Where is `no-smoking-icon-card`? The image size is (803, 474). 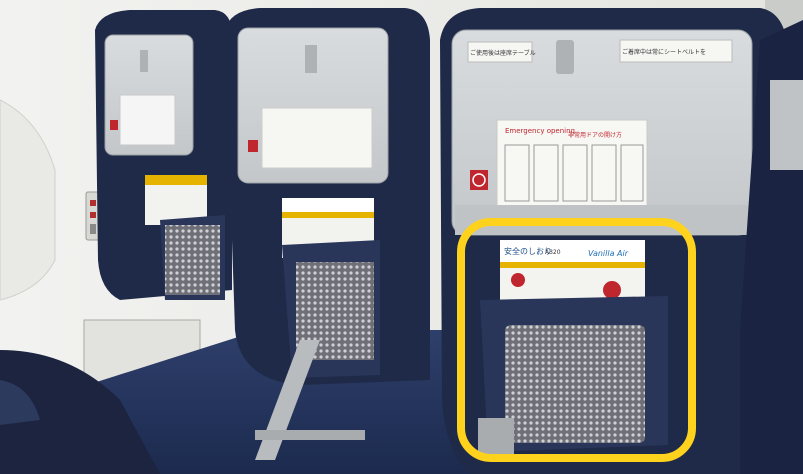 no-smoking-icon-card is located at coordinates (518, 280).